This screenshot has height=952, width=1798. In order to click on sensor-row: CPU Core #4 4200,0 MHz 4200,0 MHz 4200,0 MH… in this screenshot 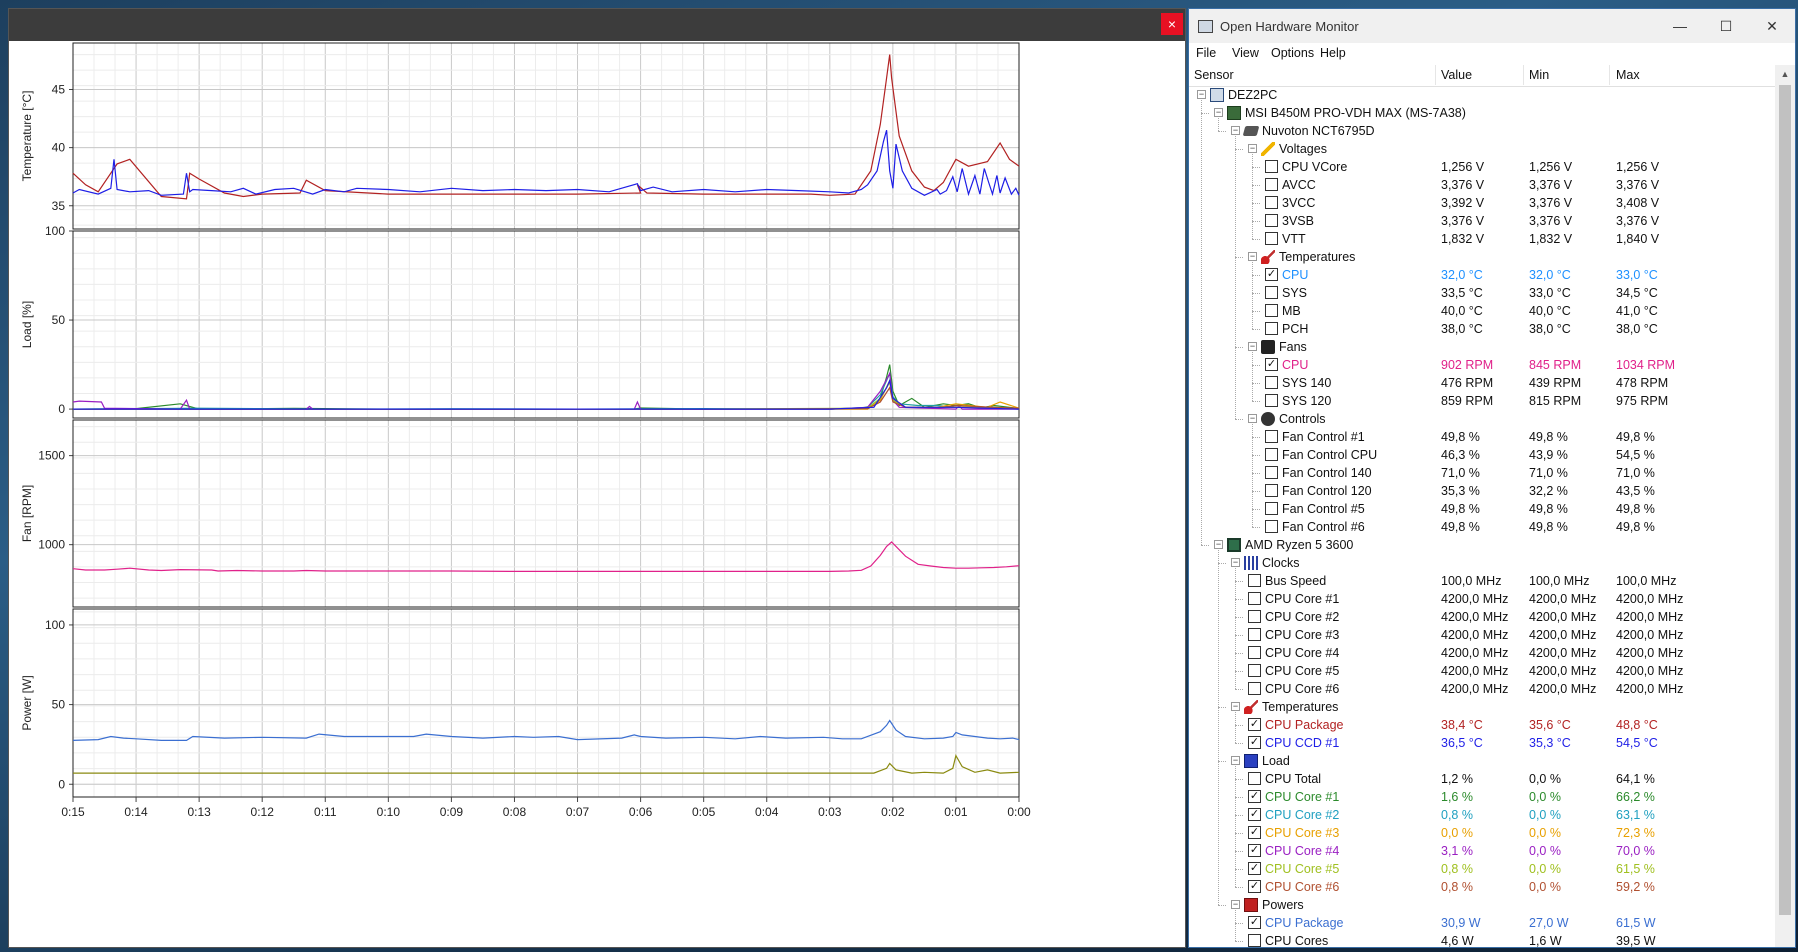, I will do `click(1482, 653)`.